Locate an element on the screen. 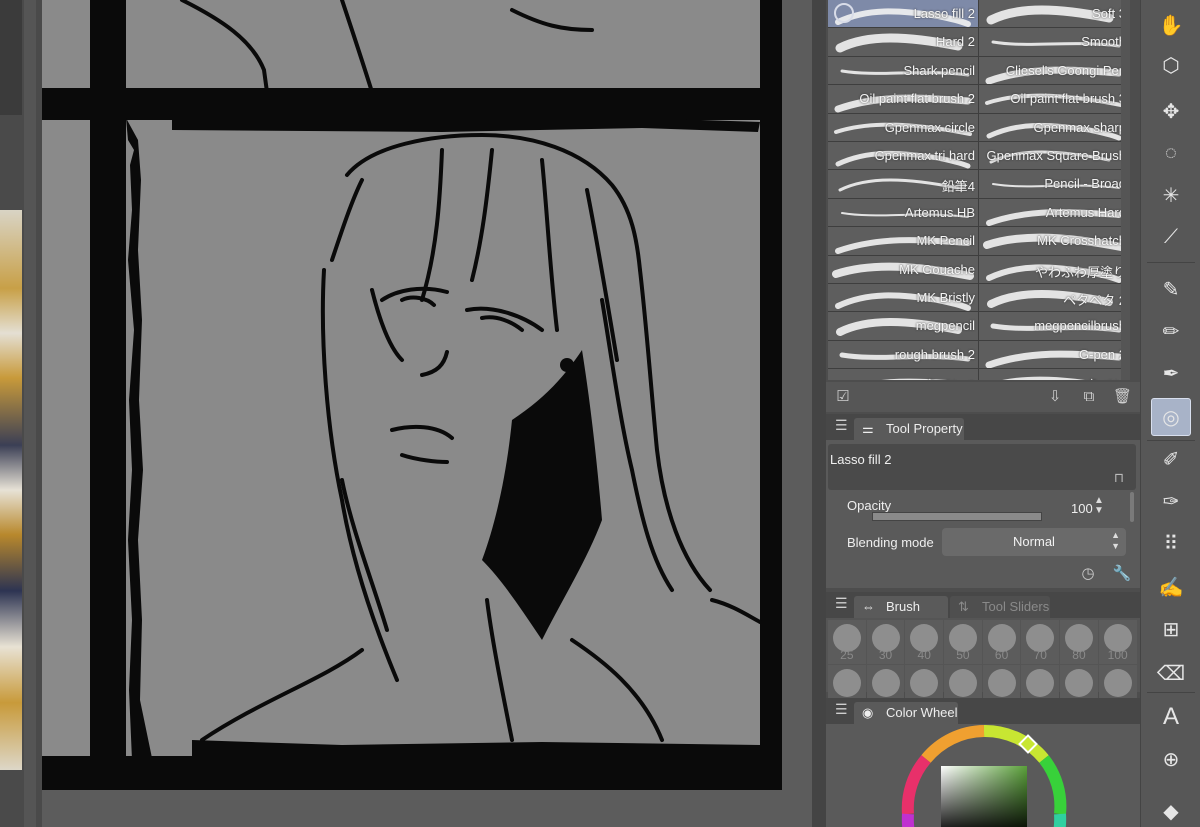 The width and height of the screenshot is (1200, 827). brush-item: MK Gouache is located at coordinates (903, 269).